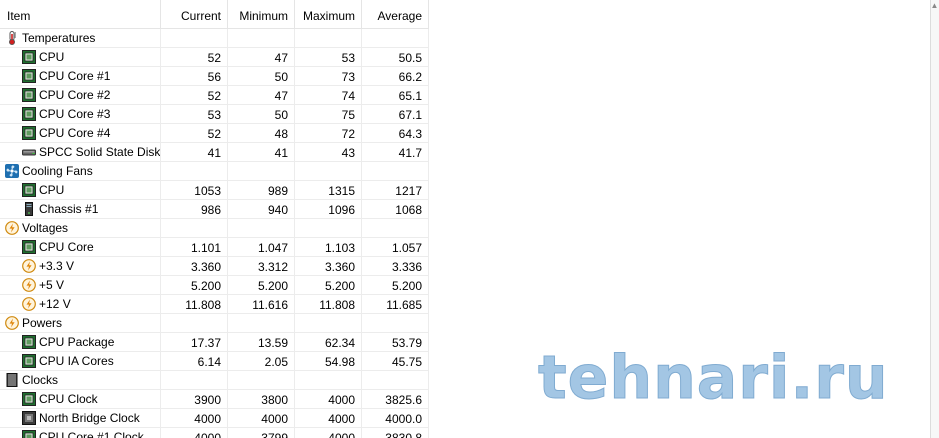 This screenshot has height=438, width=939. What do you see at coordinates (75, 95) in the screenshot?
I see `sensor-label: CPU Core #2` at bounding box center [75, 95].